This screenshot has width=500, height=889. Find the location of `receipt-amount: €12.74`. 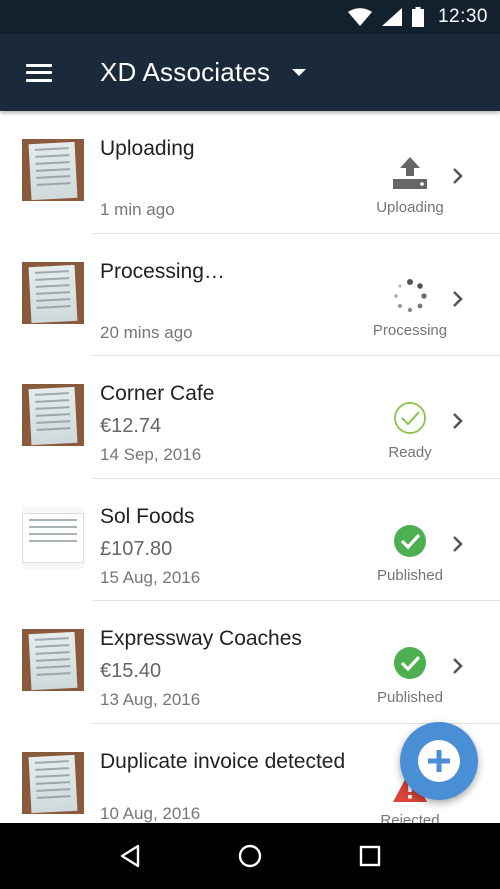

receipt-amount: €12.74 is located at coordinates (131, 426).